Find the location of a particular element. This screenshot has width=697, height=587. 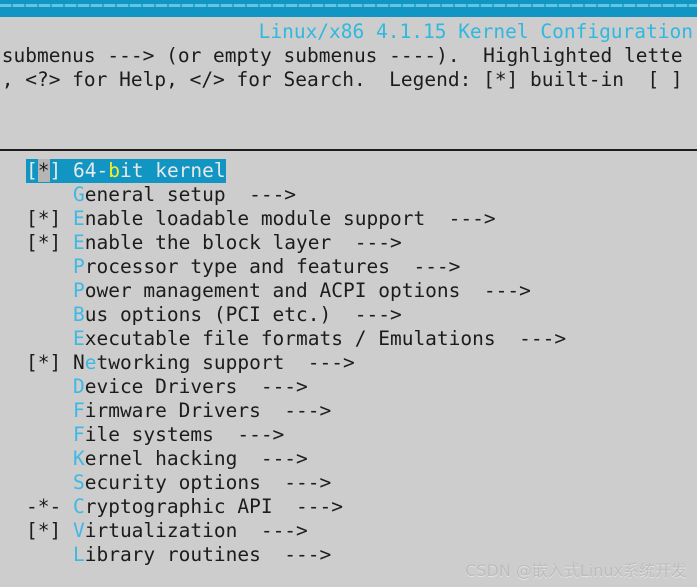

menu-item-hotkey: B is located at coordinates (78, 314).